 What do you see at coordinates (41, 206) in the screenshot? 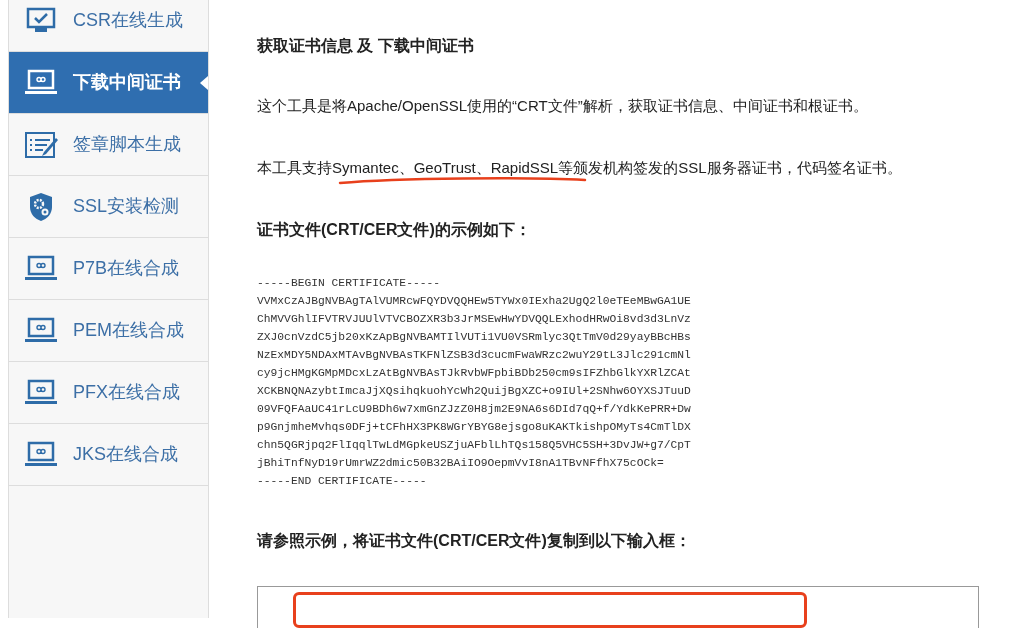
I see `shield-gear-icon` at bounding box center [41, 206].